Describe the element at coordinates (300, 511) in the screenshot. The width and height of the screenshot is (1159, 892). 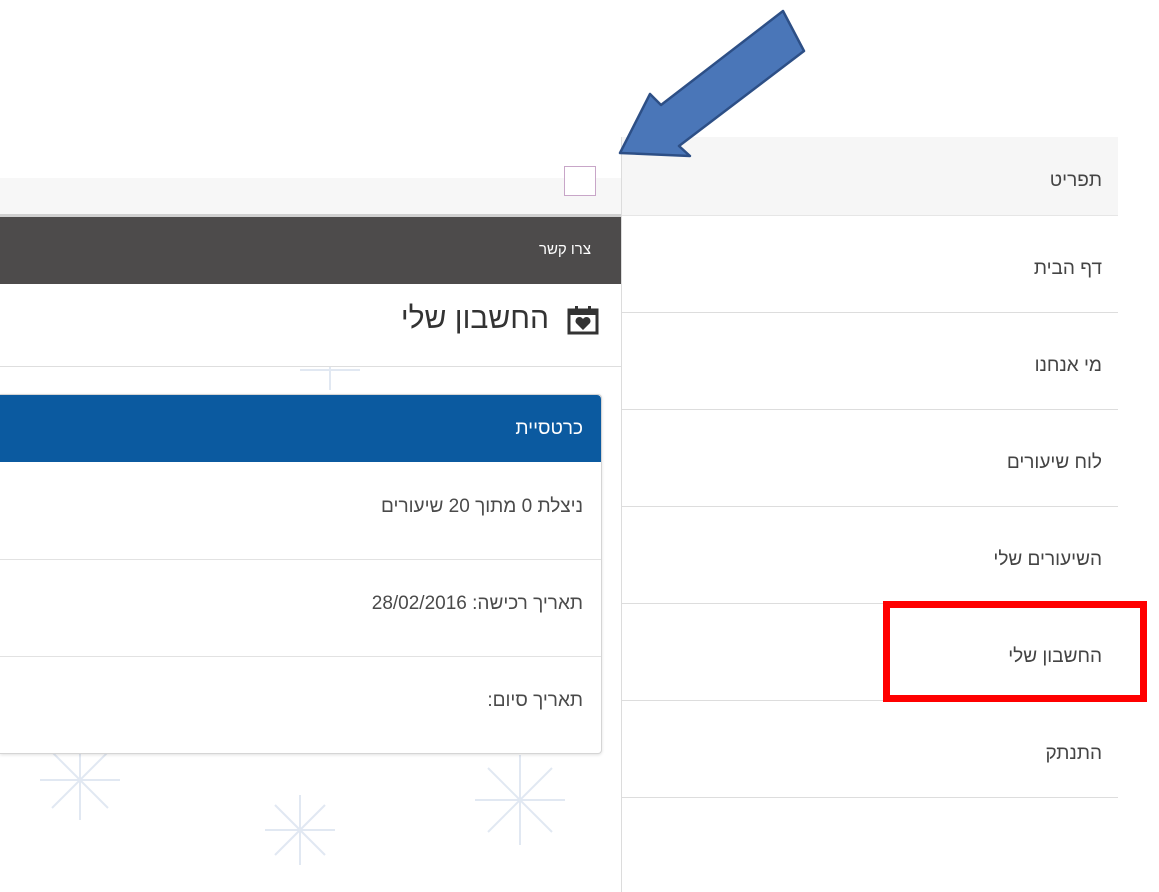
I see `card-row-usage: ניצלת 0 מתוך 20 שיעורים` at that location.